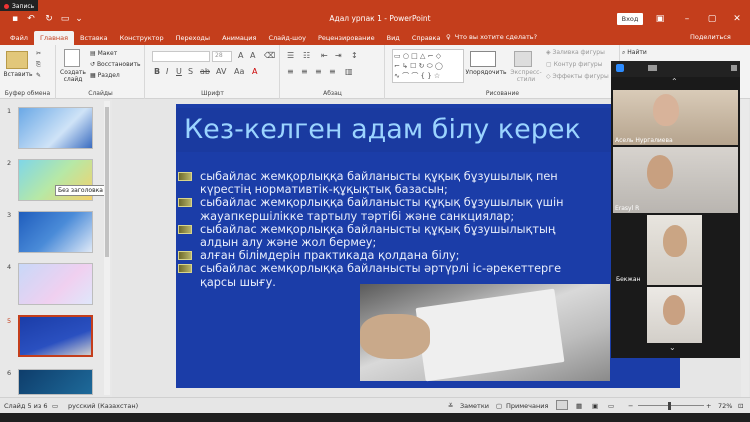 The image size is (750, 422). What do you see at coordinates (38, 65) in the screenshot?
I see `copy-icon: ⎘` at bounding box center [38, 65].